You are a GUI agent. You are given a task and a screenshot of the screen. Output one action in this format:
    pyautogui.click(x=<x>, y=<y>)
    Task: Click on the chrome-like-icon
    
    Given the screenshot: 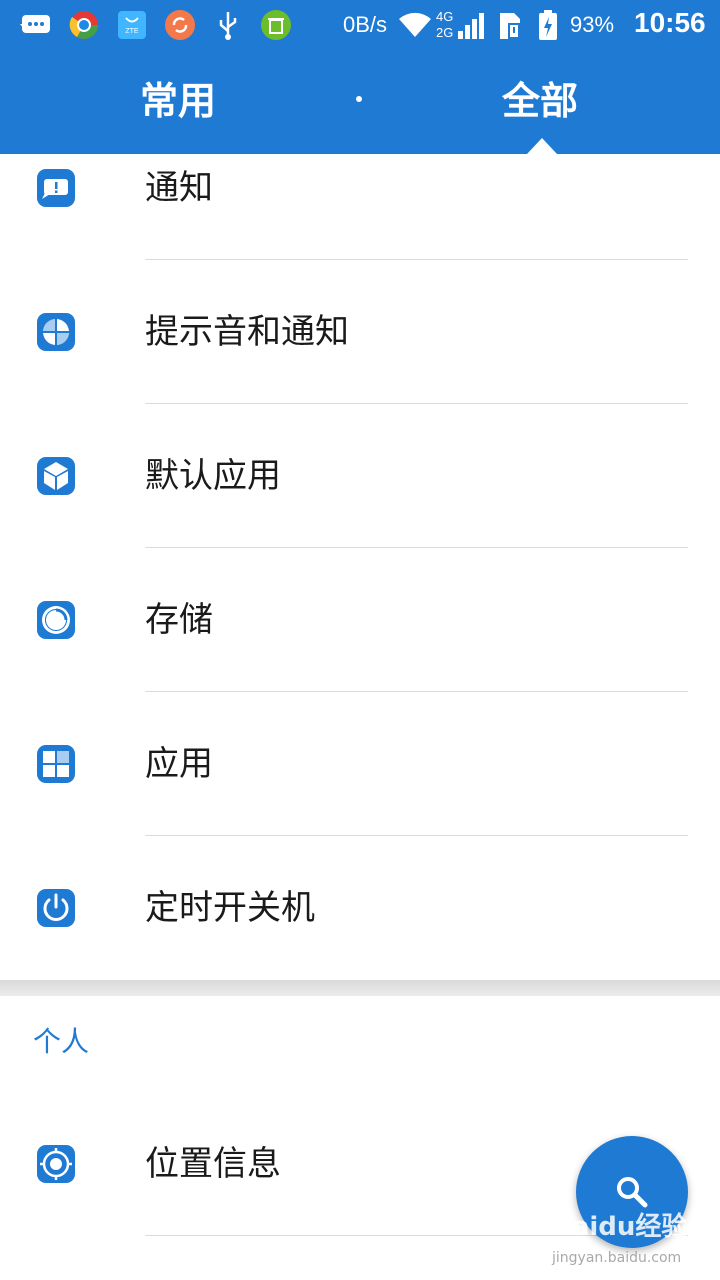 What is the action you would take?
    pyautogui.click(x=83, y=25)
    